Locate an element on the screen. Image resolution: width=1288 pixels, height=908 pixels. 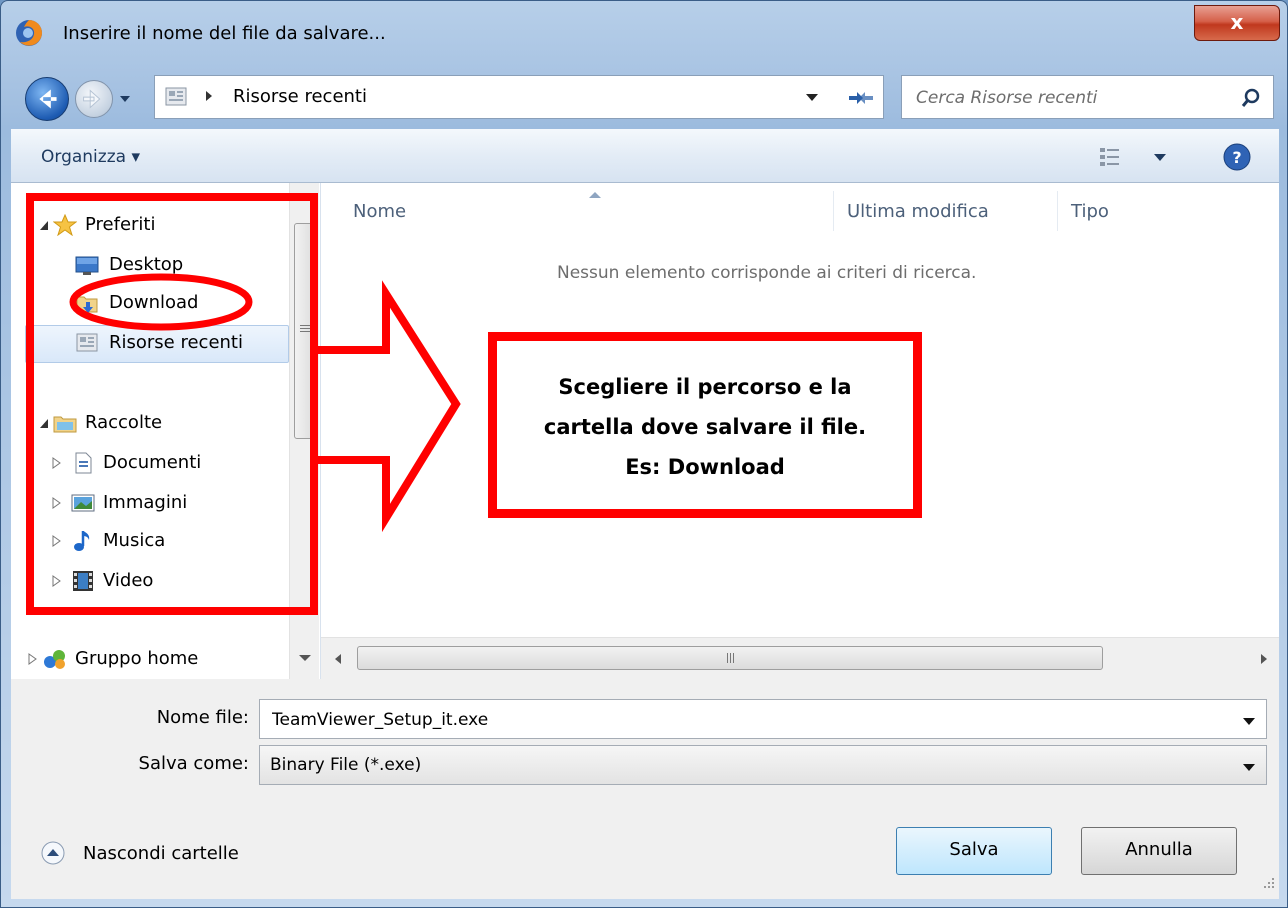
search-icon is located at coordinates (1251, 98).